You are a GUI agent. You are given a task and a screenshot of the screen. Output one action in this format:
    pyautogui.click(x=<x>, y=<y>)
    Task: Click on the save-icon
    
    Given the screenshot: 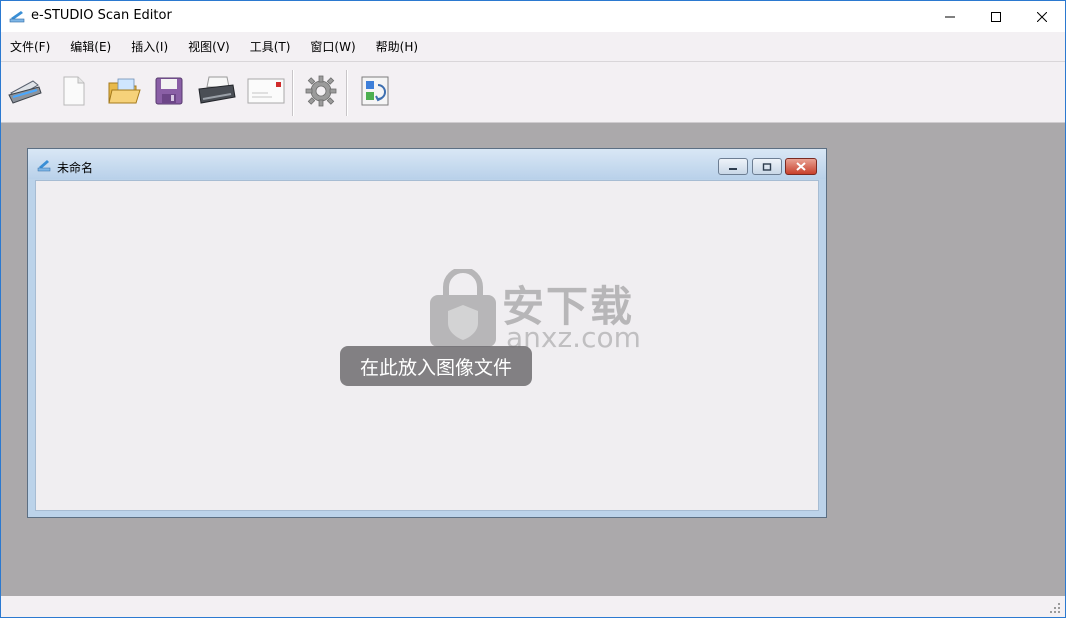 What is the action you would take?
    pyautogui.click(x=169, y=91)
    